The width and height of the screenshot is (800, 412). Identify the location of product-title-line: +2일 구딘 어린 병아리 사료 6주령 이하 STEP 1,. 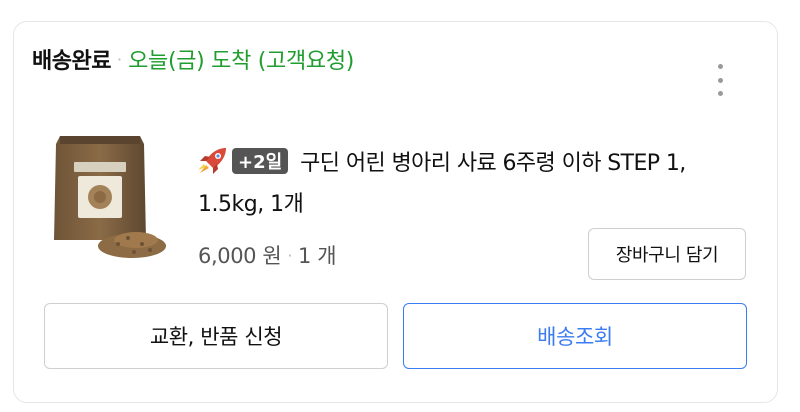
(441, 161).